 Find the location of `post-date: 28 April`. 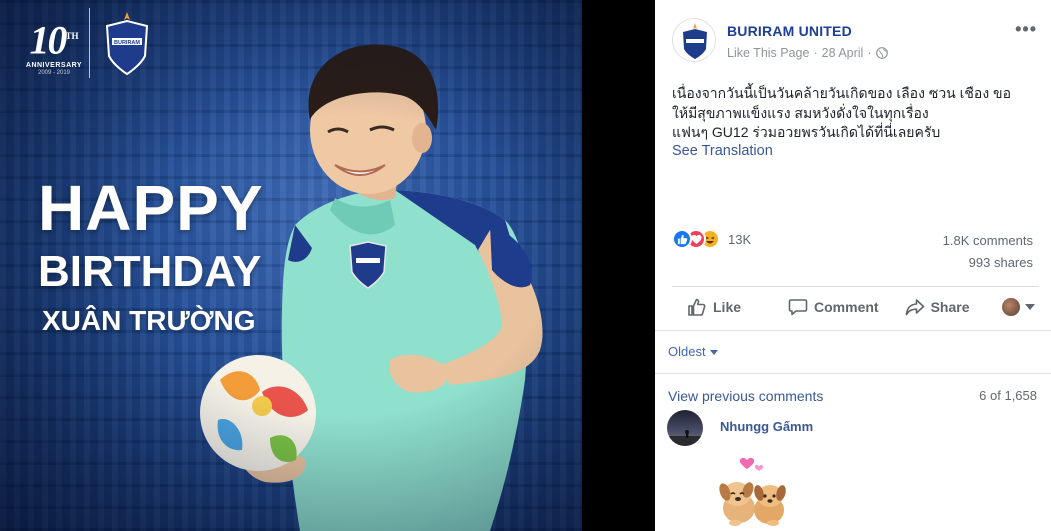

post-date: 28 April is located at coordinates (843, 53).